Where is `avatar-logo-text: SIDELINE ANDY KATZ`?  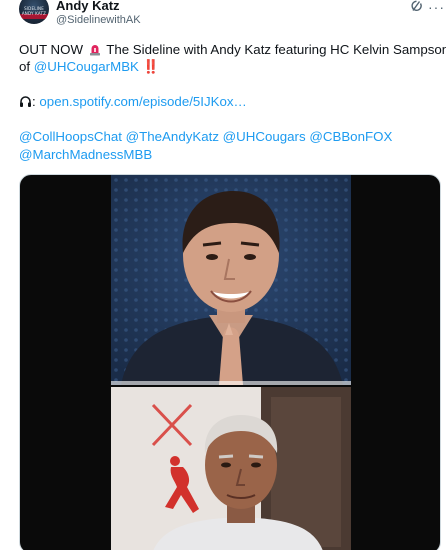 avatar-logo-text: SIDELINE ANDY KATZ is located at coordinates (34, 11).